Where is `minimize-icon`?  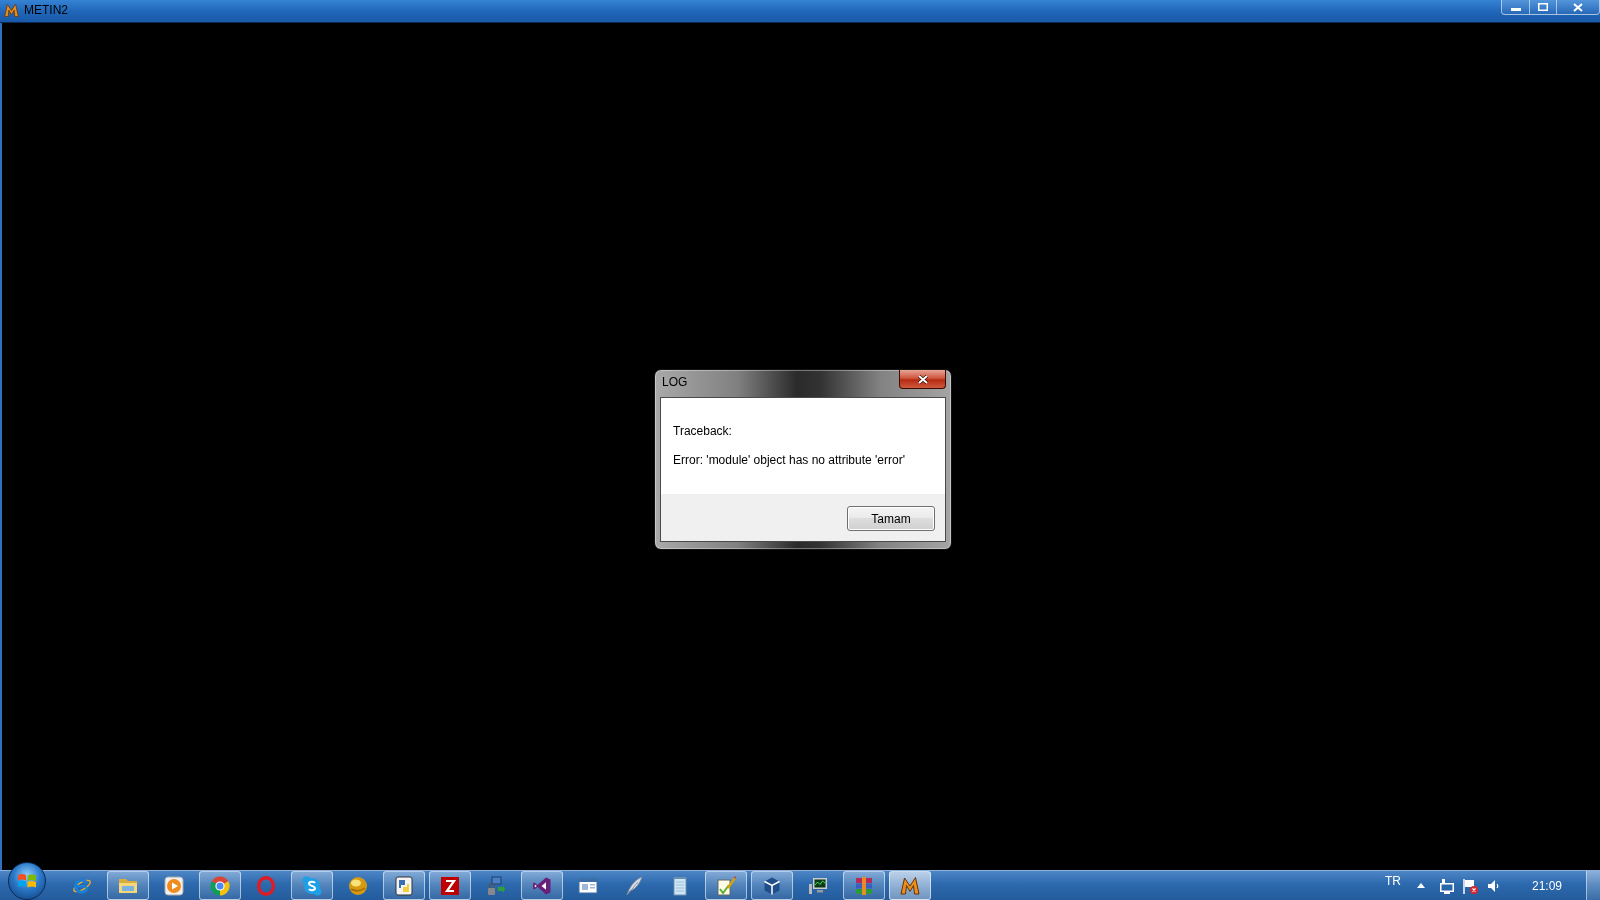
minimize-icon is located at coordinates (1515, 9).